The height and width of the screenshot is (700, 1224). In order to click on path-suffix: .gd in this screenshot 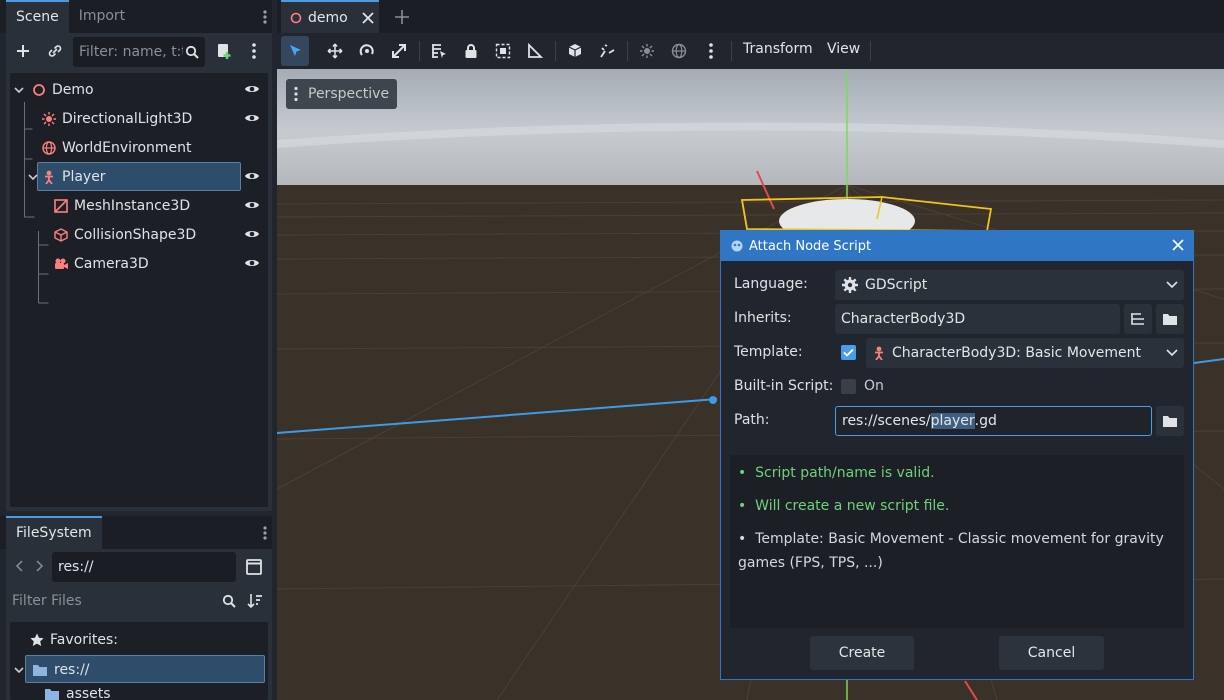, I will do `click(985, 421)`.